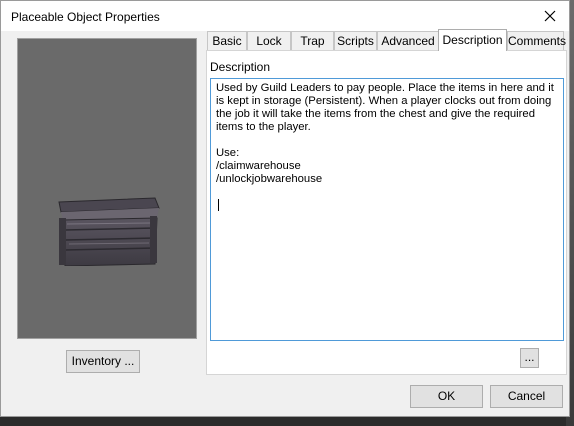 The height and width of the screenshot is (426, 574). Describe the element at coordinates (536, 40) in the screenshot. I see `tab-comments: Comments` at that location.